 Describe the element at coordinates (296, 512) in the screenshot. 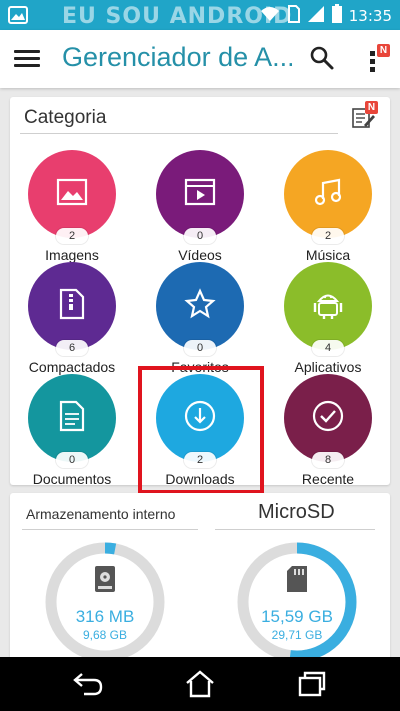

I see `sd-storage-title: MicroSD` at that location.